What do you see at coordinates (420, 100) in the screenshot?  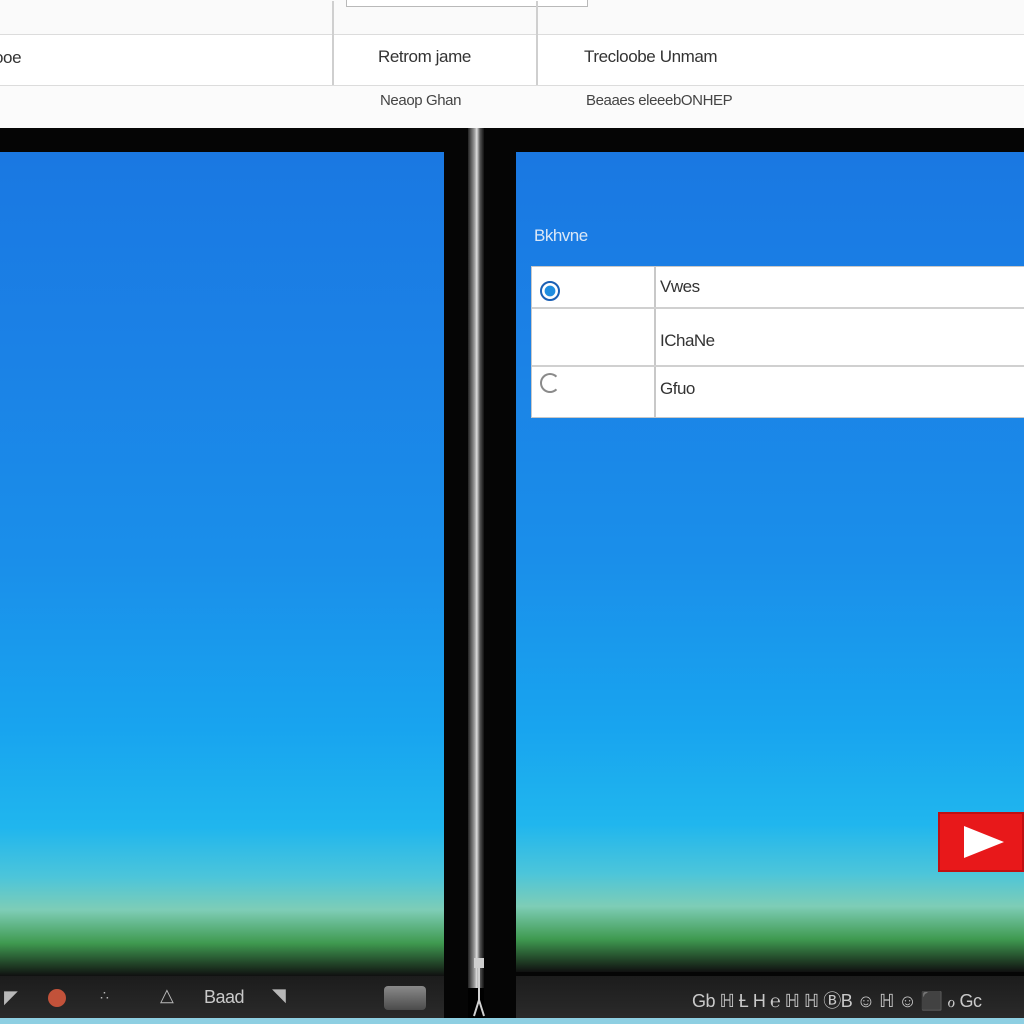 I see `header-cell: Neaop Ghan` at bounding box center [420, 100].